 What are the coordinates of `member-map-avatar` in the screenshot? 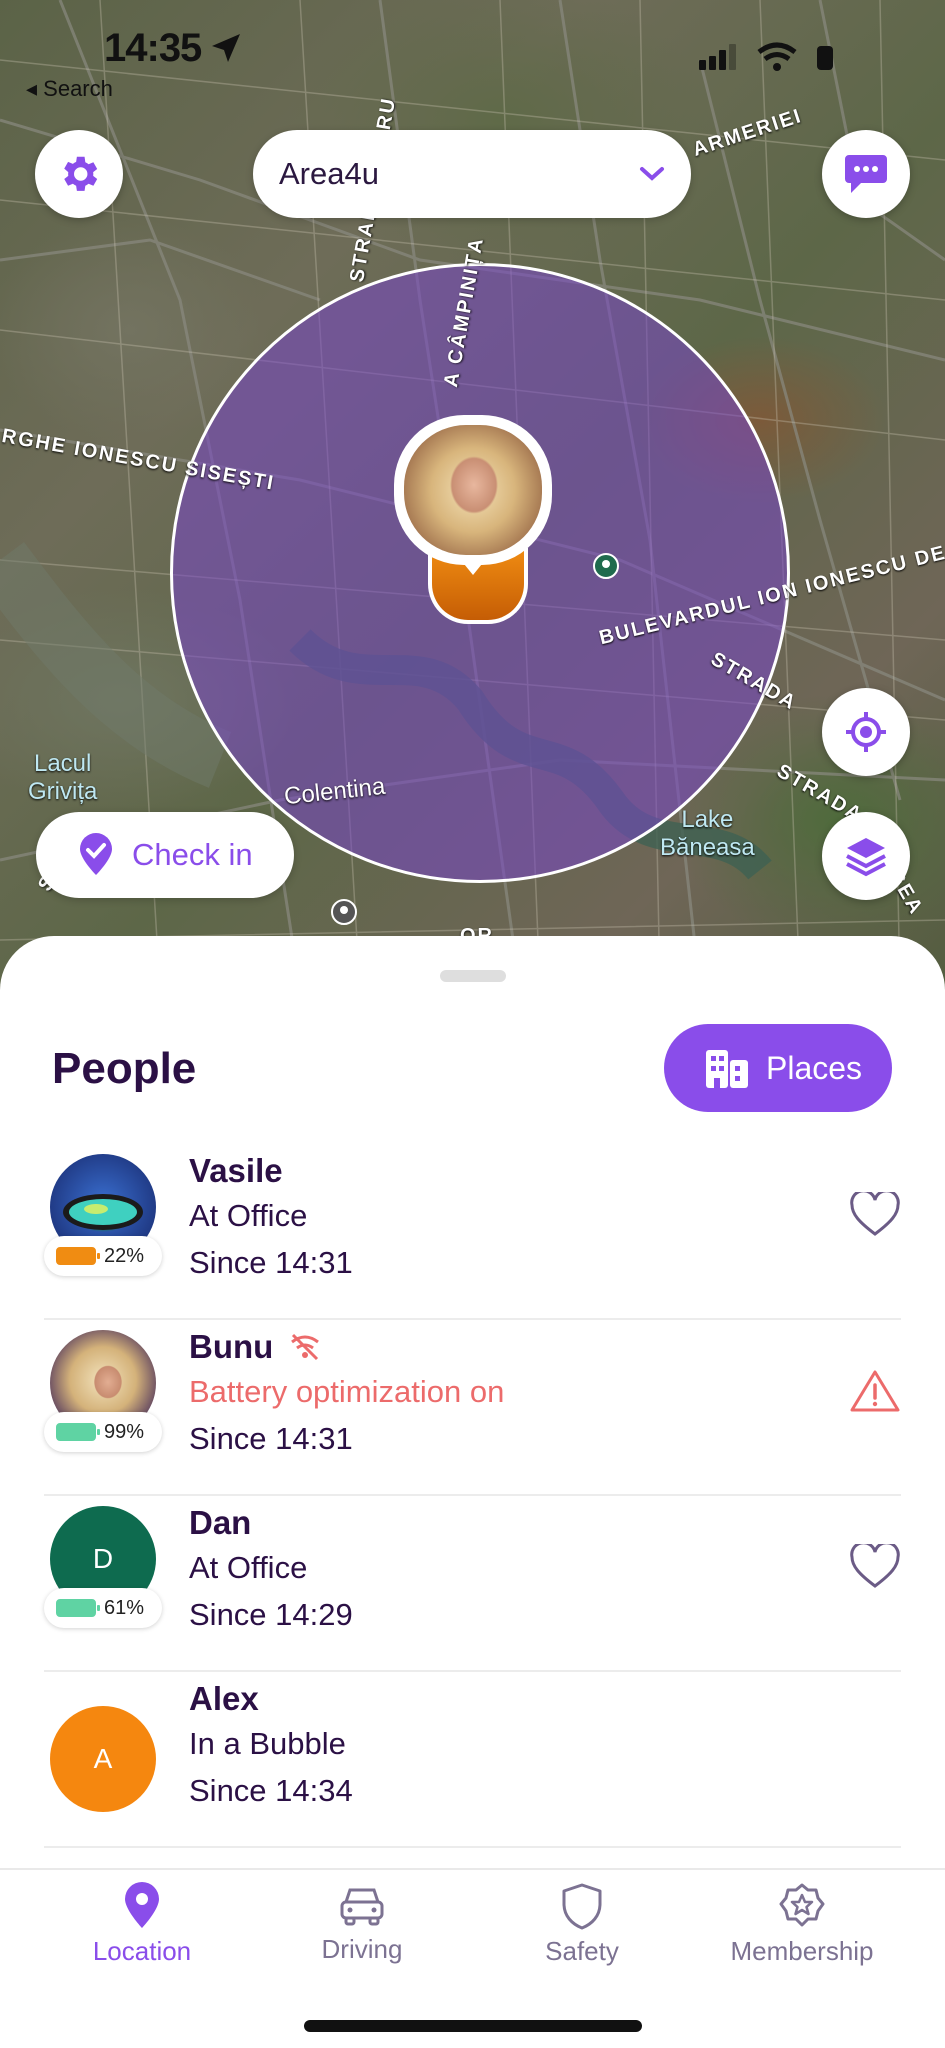 It's located at (473, 495).